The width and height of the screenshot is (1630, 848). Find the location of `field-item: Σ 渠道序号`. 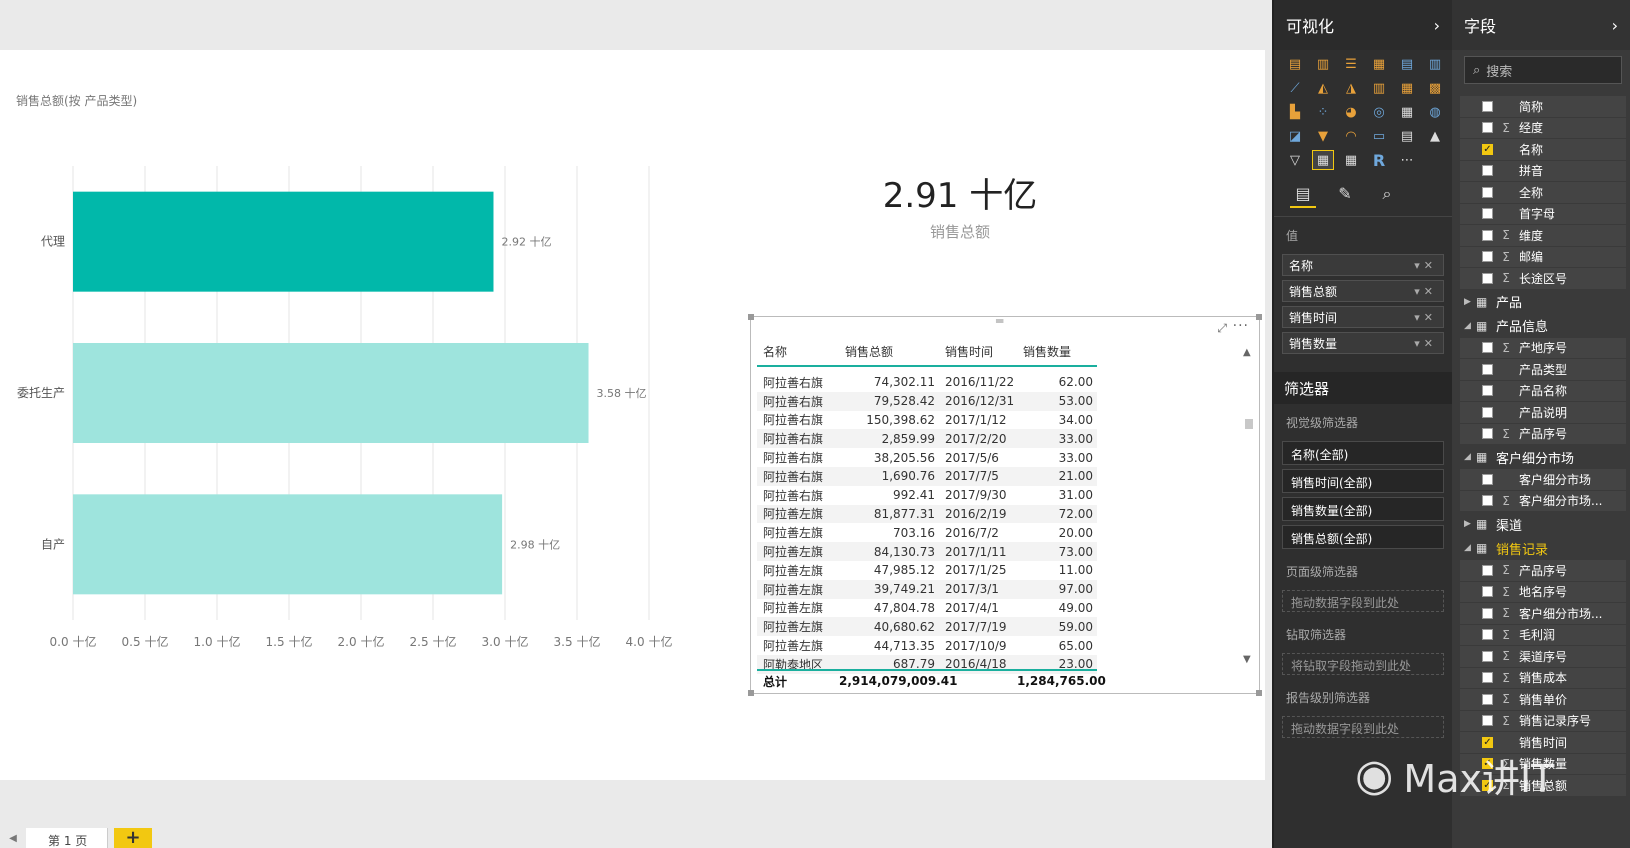

field-item: Σ 渠道序号 is located at coordinates (1543, 657).